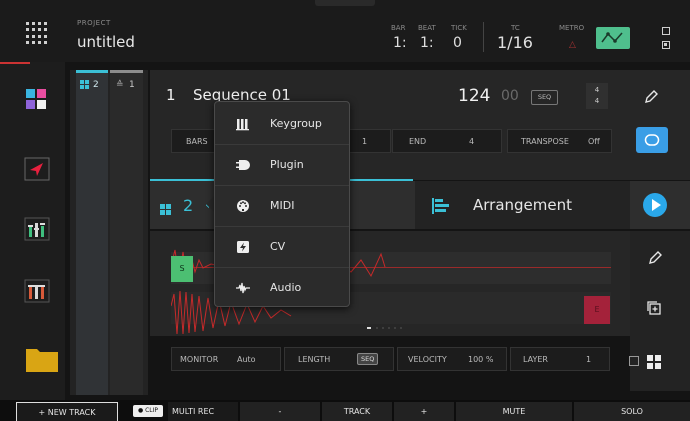 The image size is (690, 421). Describe the element at coordinates (37, 33) in the screenshot. I see `main-menu-icon` at that location.